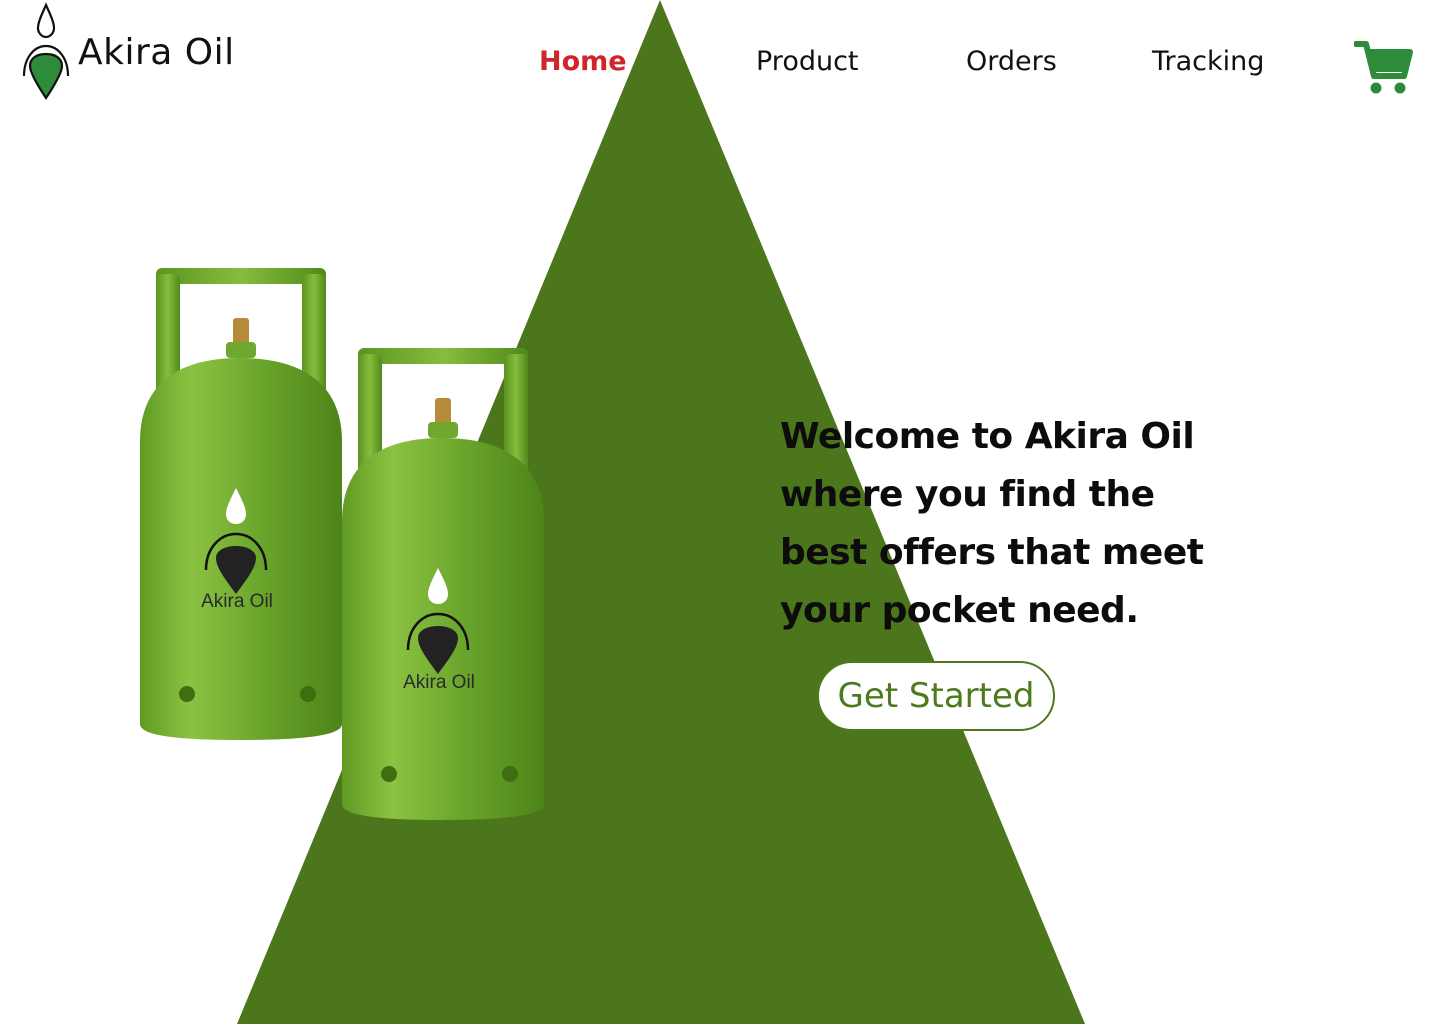 The height and width of the screenshot is (1024, 1440). Describe the element at coordinates (443, 584) in the screenshot. I see `cylinder-front: Akira Oil` at that location.